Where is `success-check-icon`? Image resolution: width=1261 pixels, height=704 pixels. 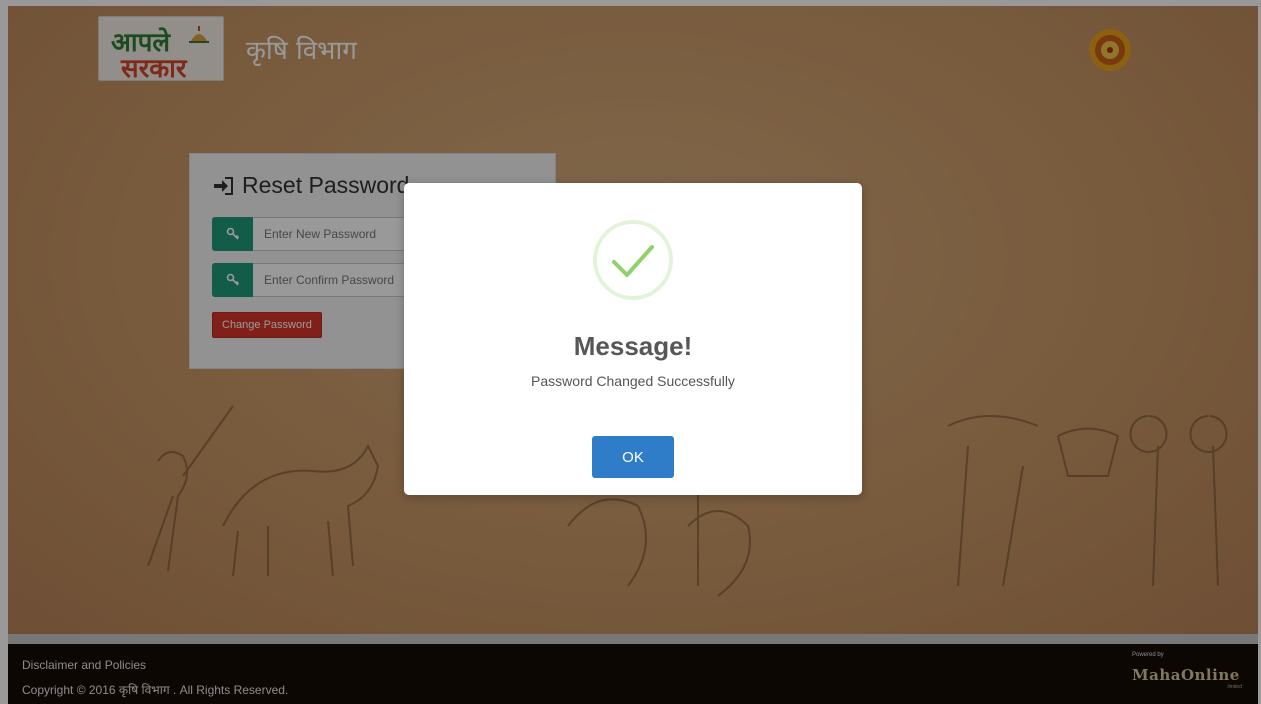 success-check-icon is located at coordinates (633, 260).